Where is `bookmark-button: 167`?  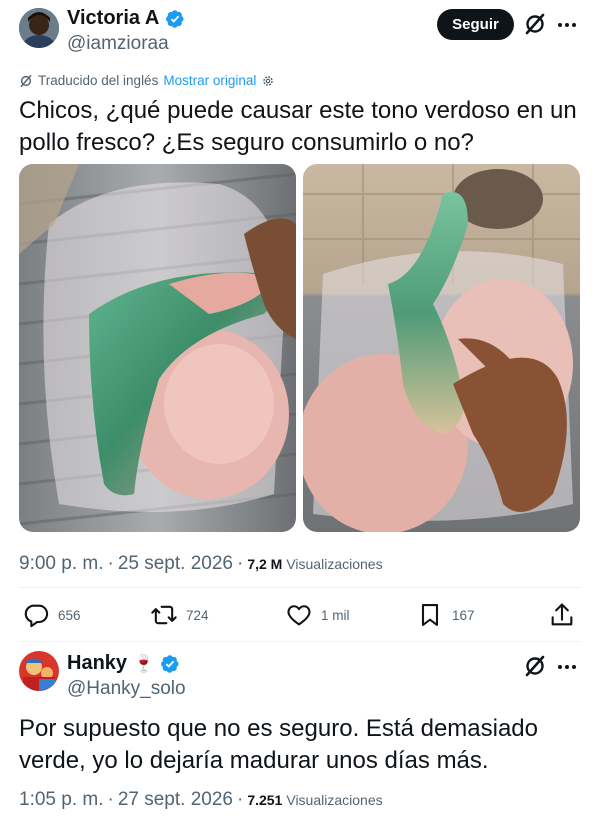 bookmark-button: 167 is located at coordinates (445, 615).